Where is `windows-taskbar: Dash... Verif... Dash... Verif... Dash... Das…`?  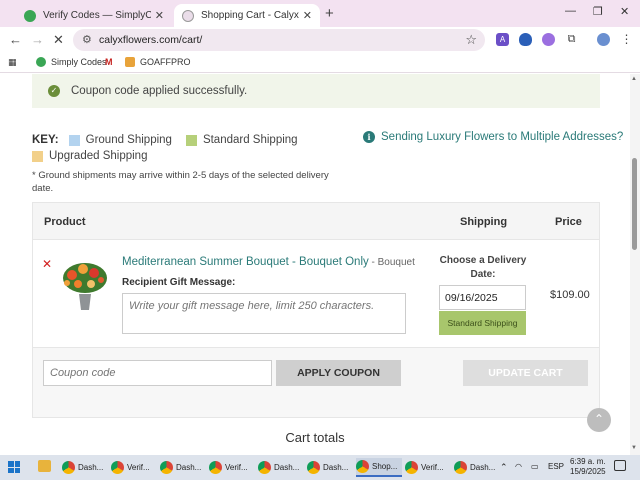 windows-taskbar: Dash... Verif... Dash... Verif... Dash... Das… is located at coordinates (320, 467).